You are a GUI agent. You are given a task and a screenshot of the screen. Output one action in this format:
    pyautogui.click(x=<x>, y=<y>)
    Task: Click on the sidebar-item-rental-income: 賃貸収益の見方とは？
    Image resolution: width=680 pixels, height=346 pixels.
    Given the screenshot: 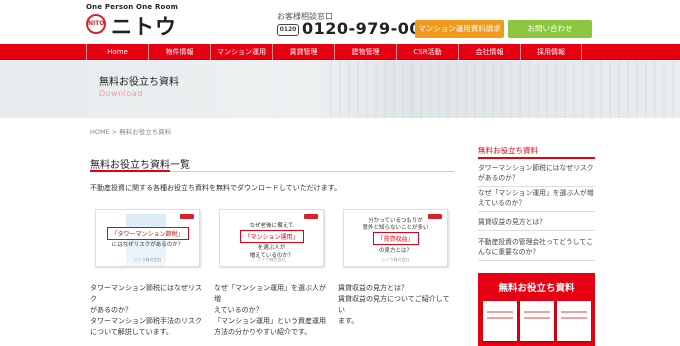 What is the action you would take?
    pyautogui.click(x=536, y=222)
    